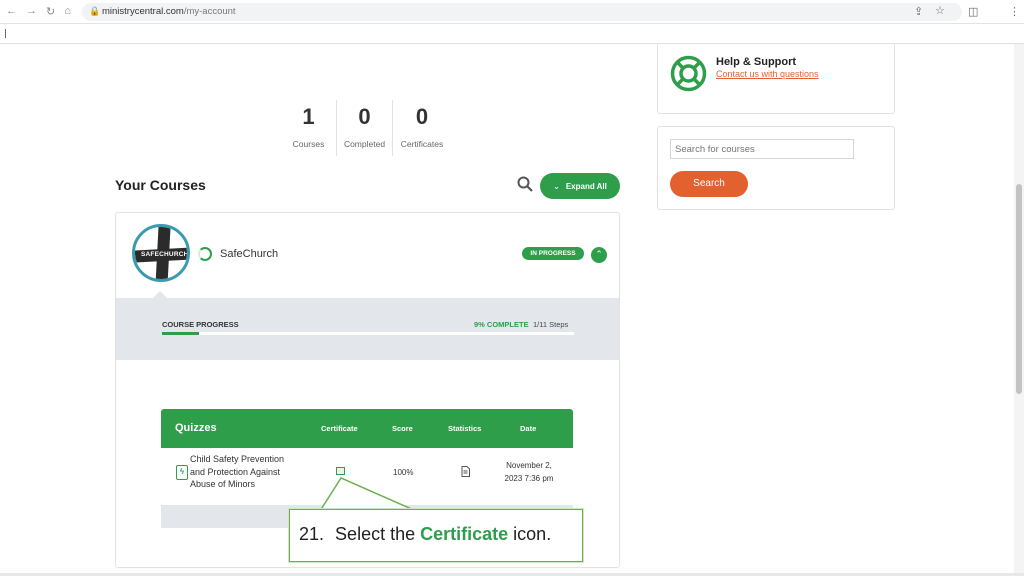 Image resolution: width=1024 pixels, height=576 pixels. What do you see at coordinates (368, 333) in the screenshot?
I see `progress-bar-track` at bounding box center [368, 333].